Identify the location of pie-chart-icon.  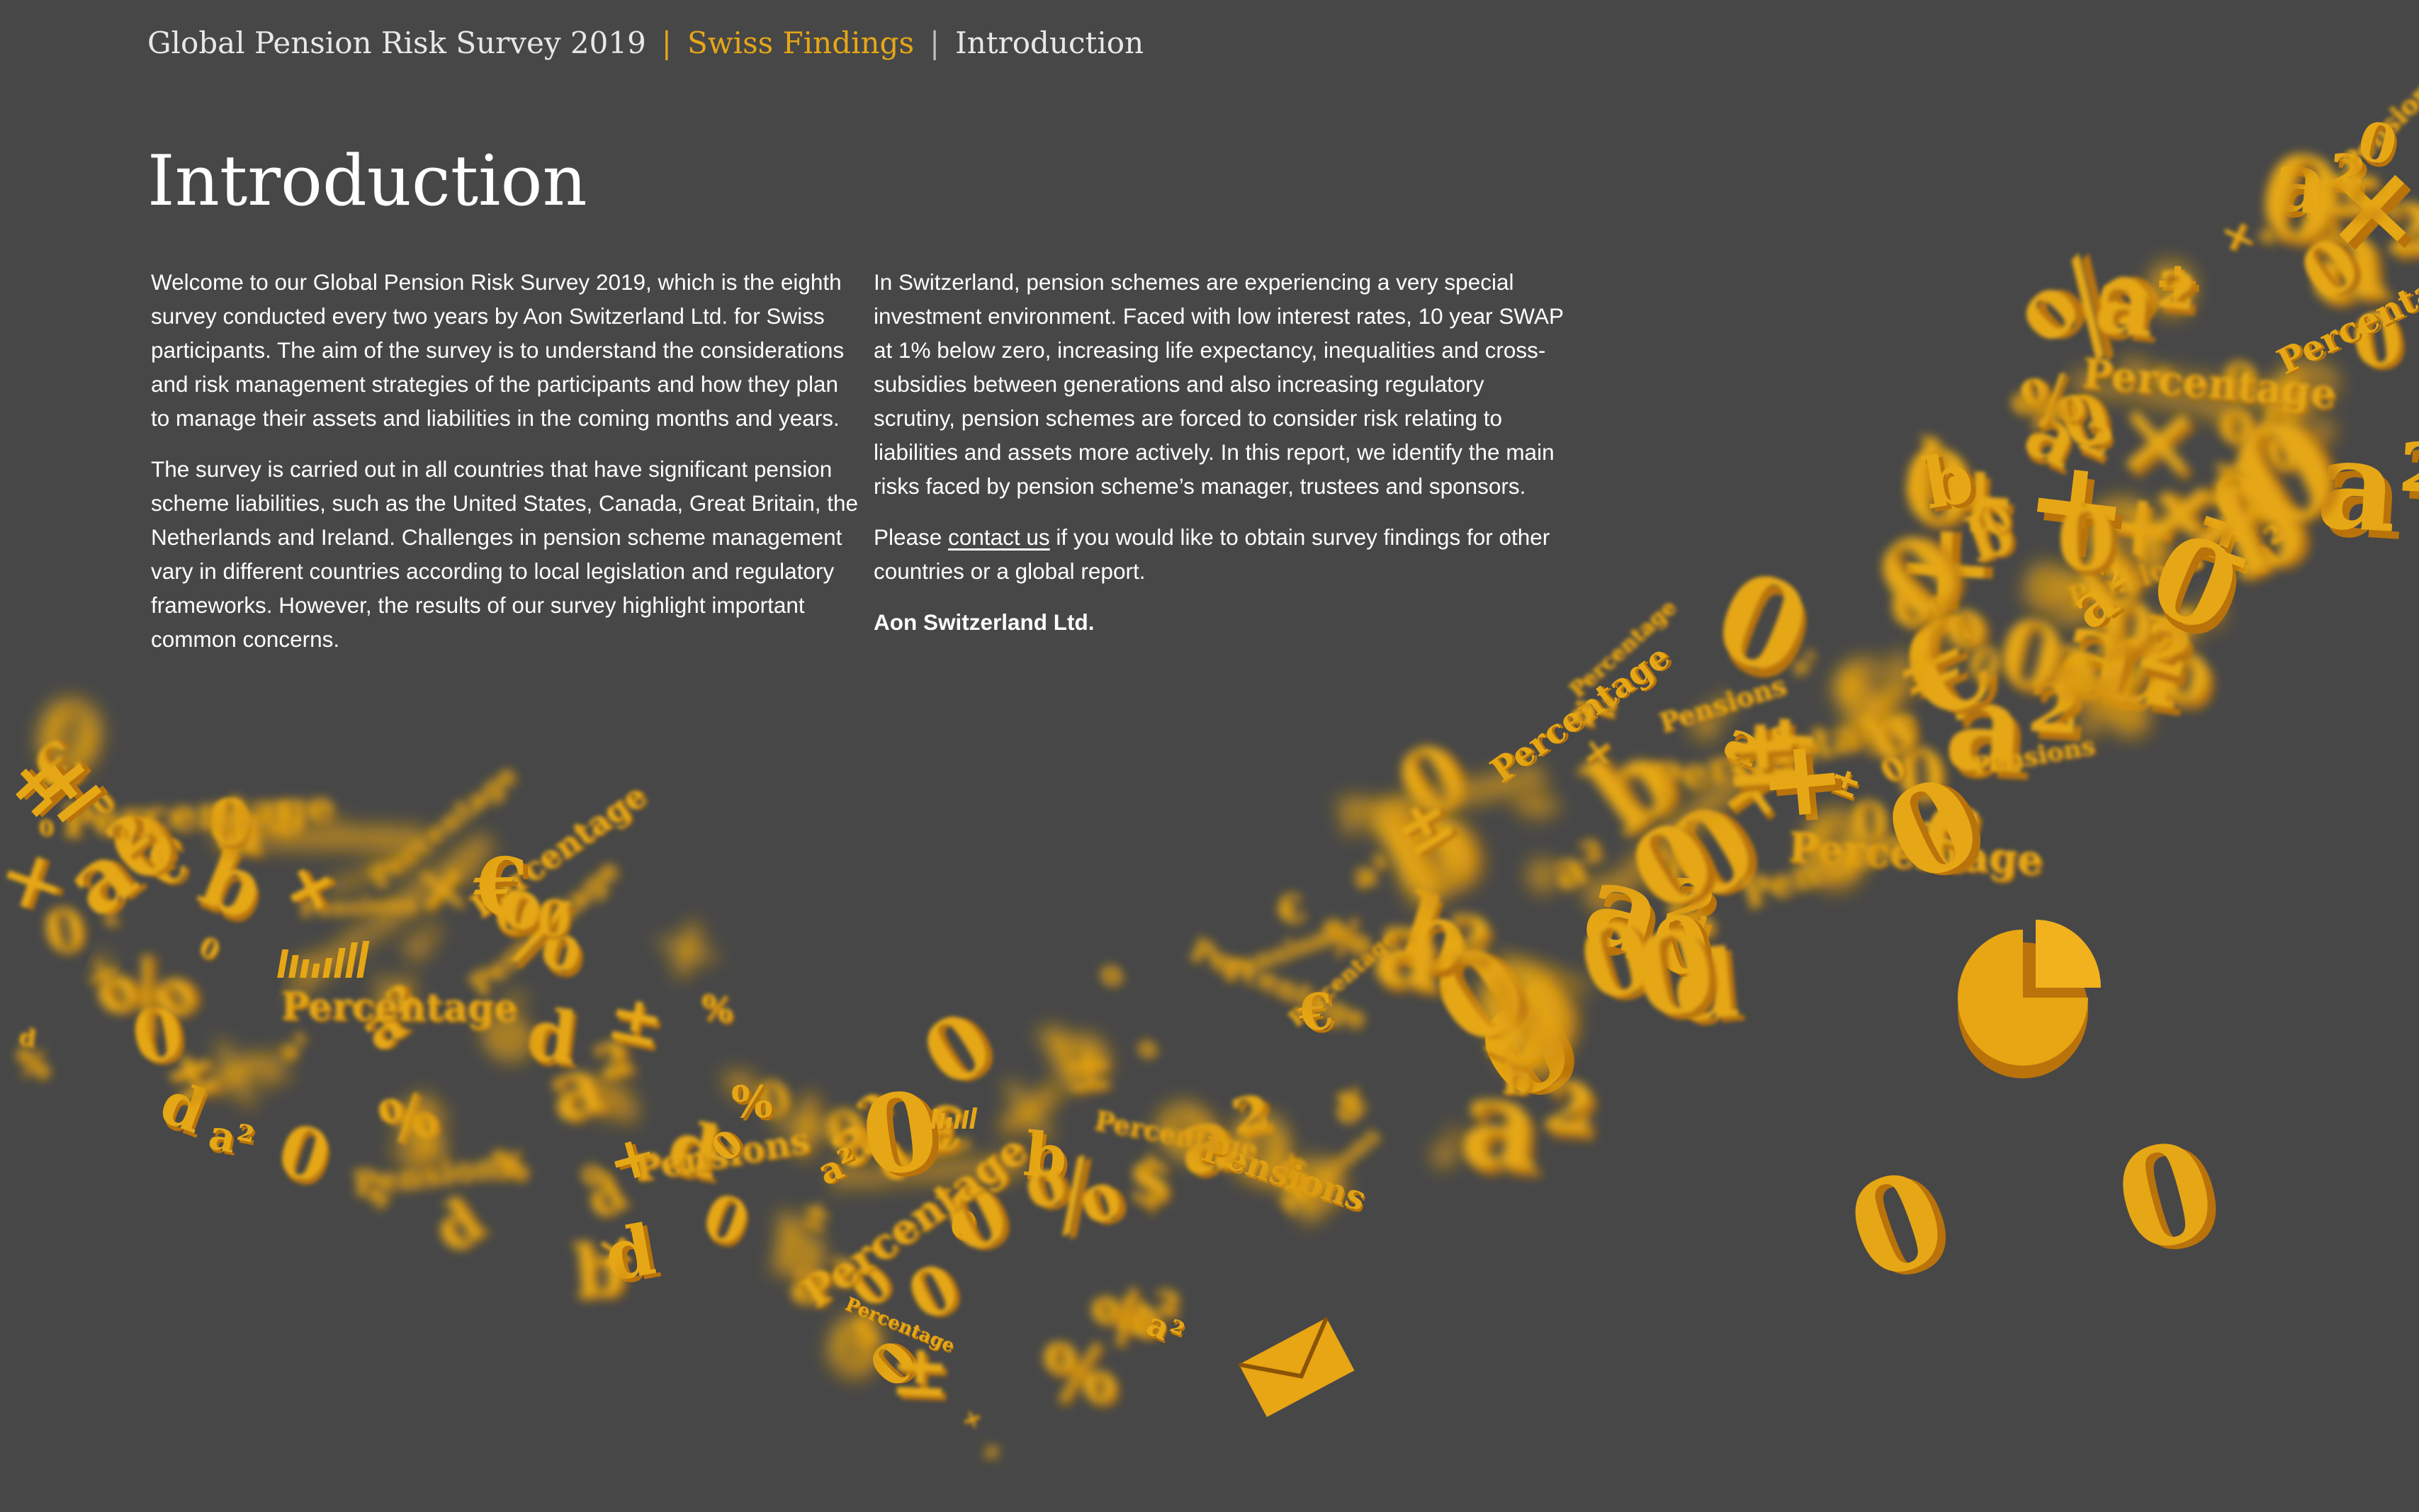
(2030, 999).